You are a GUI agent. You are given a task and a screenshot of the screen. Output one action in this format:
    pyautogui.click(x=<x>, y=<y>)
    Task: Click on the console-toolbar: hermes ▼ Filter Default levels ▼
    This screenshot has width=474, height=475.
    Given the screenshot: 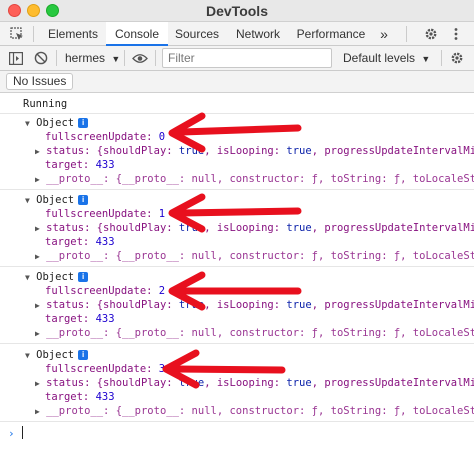 What is the action you would take?
    pyautogui.click(x=237, y=58)
    